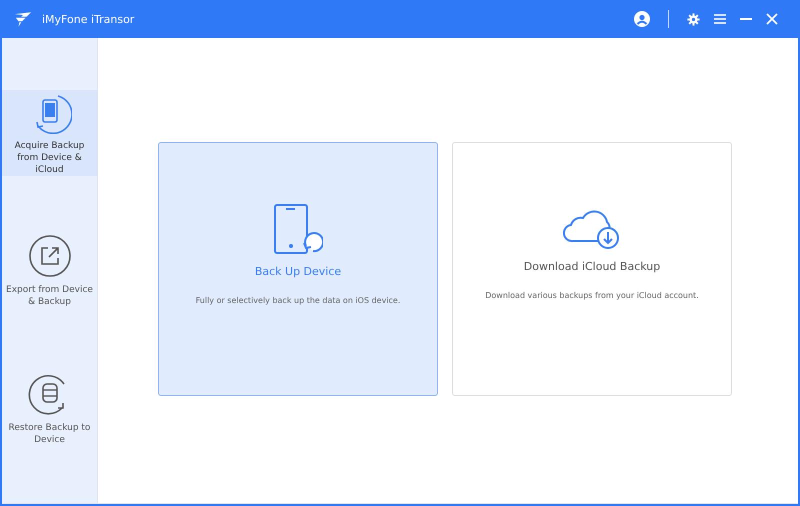  I want to click on sidebar-item: Restore Backup to Device, so click(49, 409).